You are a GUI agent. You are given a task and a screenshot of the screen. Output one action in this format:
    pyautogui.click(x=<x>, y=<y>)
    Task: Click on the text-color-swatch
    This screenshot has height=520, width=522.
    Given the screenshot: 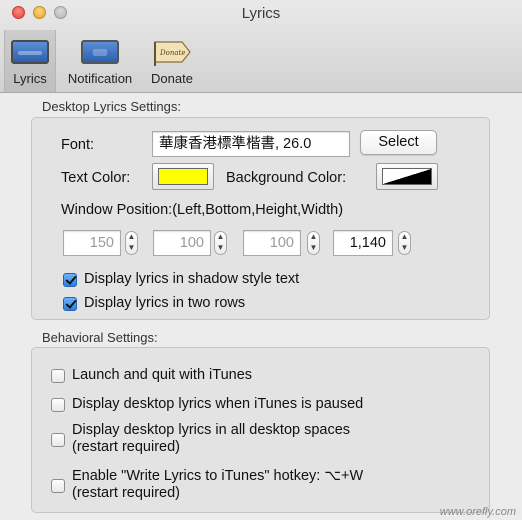 What is the action you would take?
    pyautogui.click(x=183, y=176)
    